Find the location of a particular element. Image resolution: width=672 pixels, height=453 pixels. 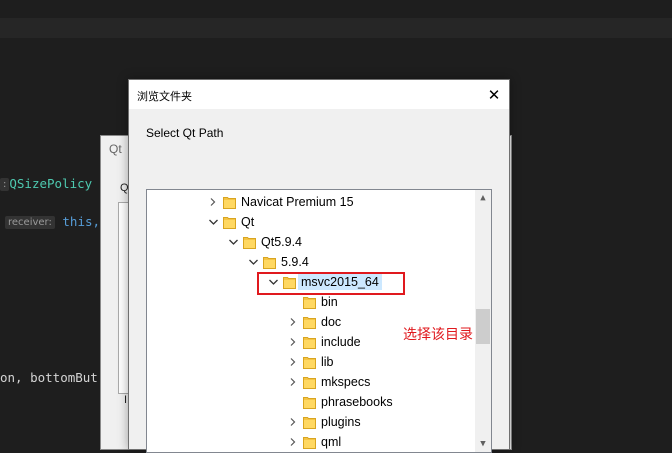

code-arg: this, is located at coordinates (81, 221).